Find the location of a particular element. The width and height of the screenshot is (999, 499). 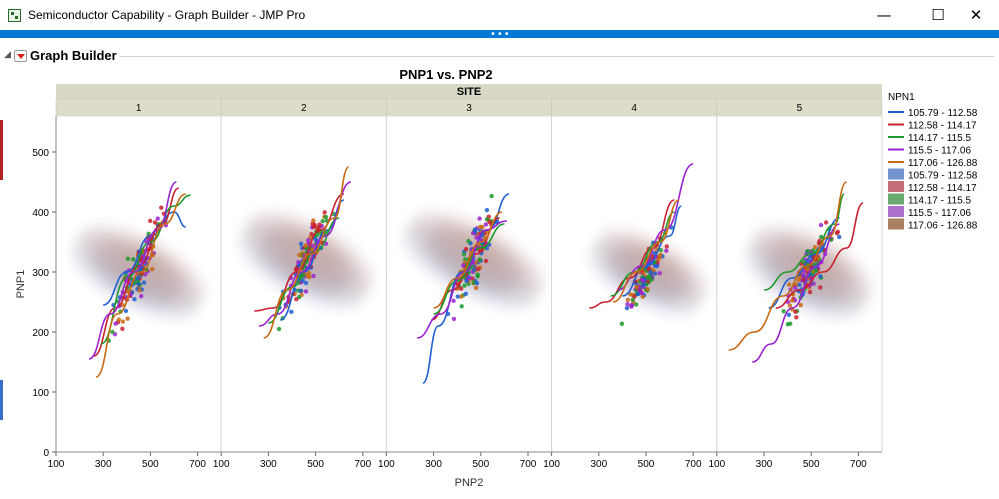

outline-title: Graph Builder is located at coordinates (73, 55).